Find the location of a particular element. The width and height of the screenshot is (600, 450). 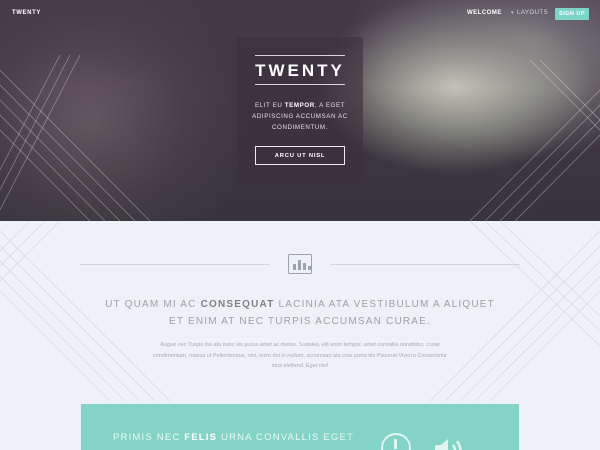

hero-title: TWENTY is located at coordinates (300, 70).